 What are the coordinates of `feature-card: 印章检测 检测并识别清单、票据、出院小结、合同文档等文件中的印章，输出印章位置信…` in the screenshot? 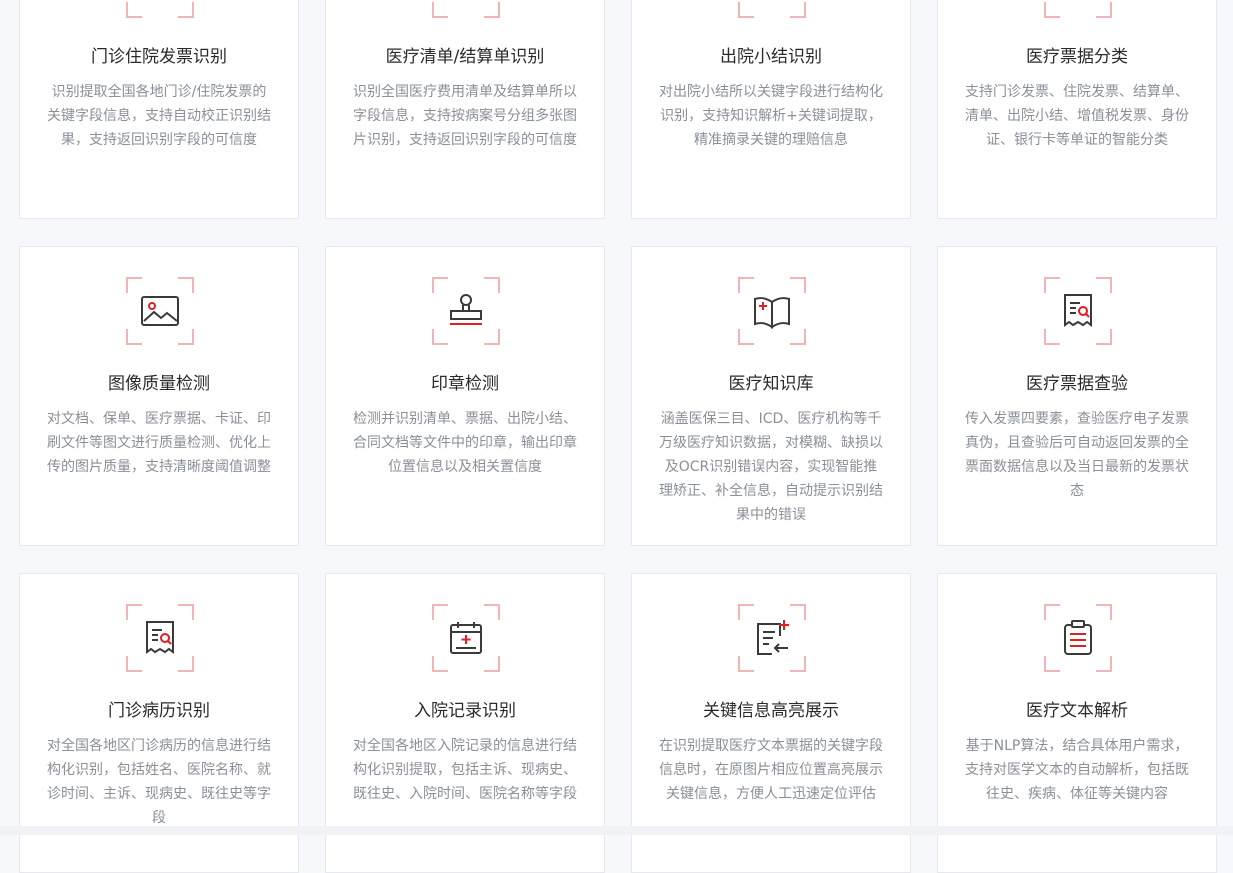 It's located at (465, 396).